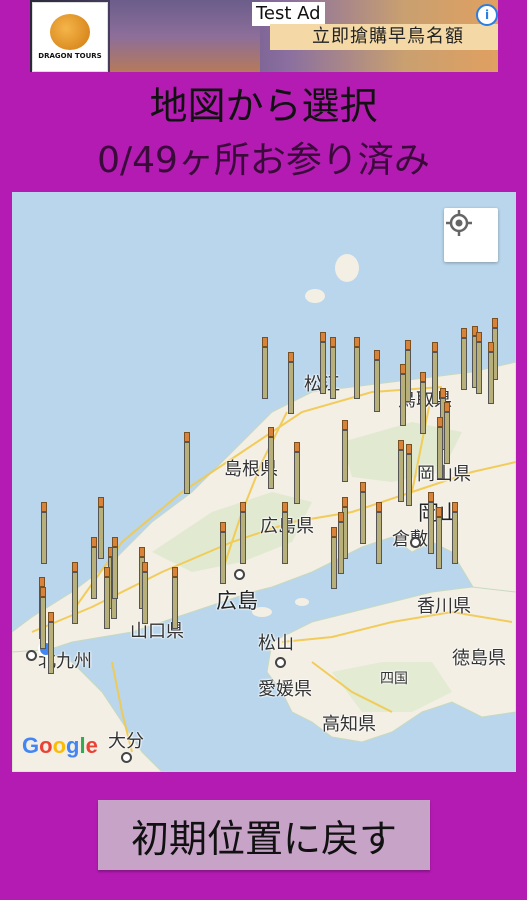 The height and width of the screenshot is (900, 527). Describe the element at coordinates (415, 542) in the screenshot. I see `city-dot-kurashiki` at that location.